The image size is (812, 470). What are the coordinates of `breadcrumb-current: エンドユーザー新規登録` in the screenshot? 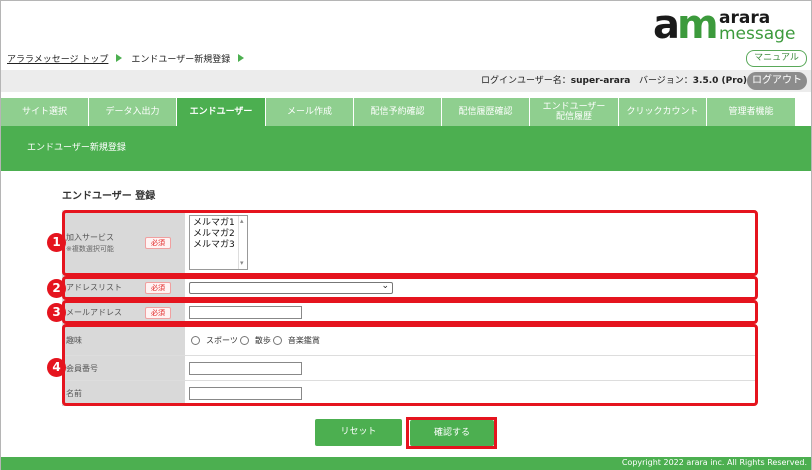 It's located at (181, 59).